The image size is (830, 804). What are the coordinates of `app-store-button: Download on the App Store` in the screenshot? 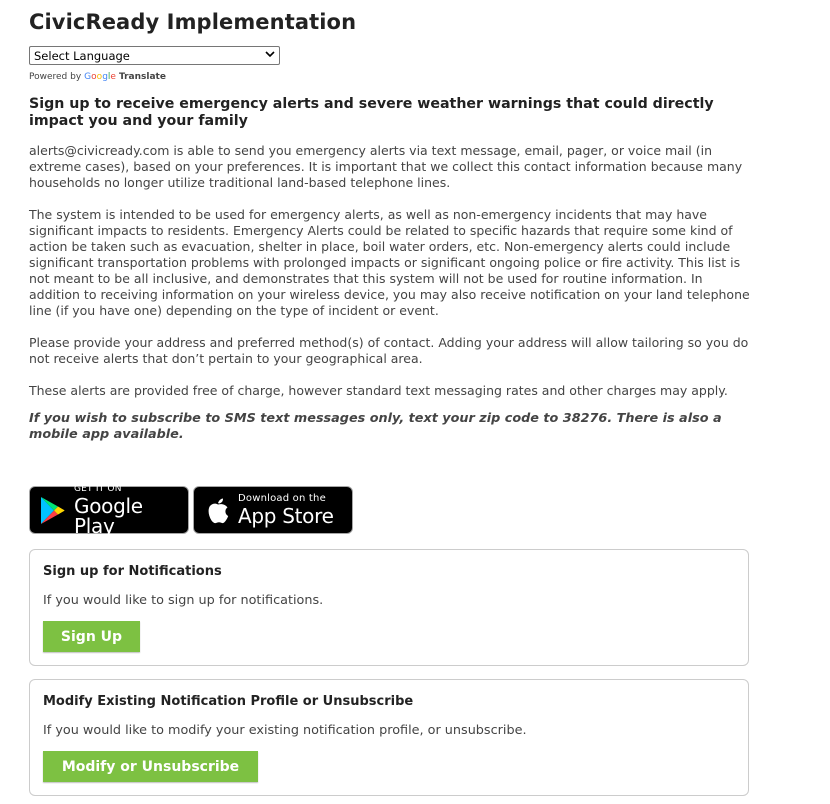 It's located at (273, 510).